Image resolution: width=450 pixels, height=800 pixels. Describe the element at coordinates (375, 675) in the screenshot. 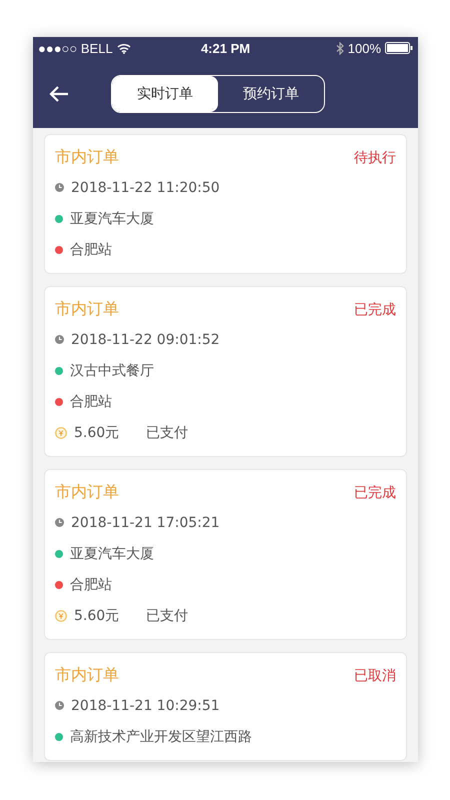

I see `order-status: 已取消` at that location.